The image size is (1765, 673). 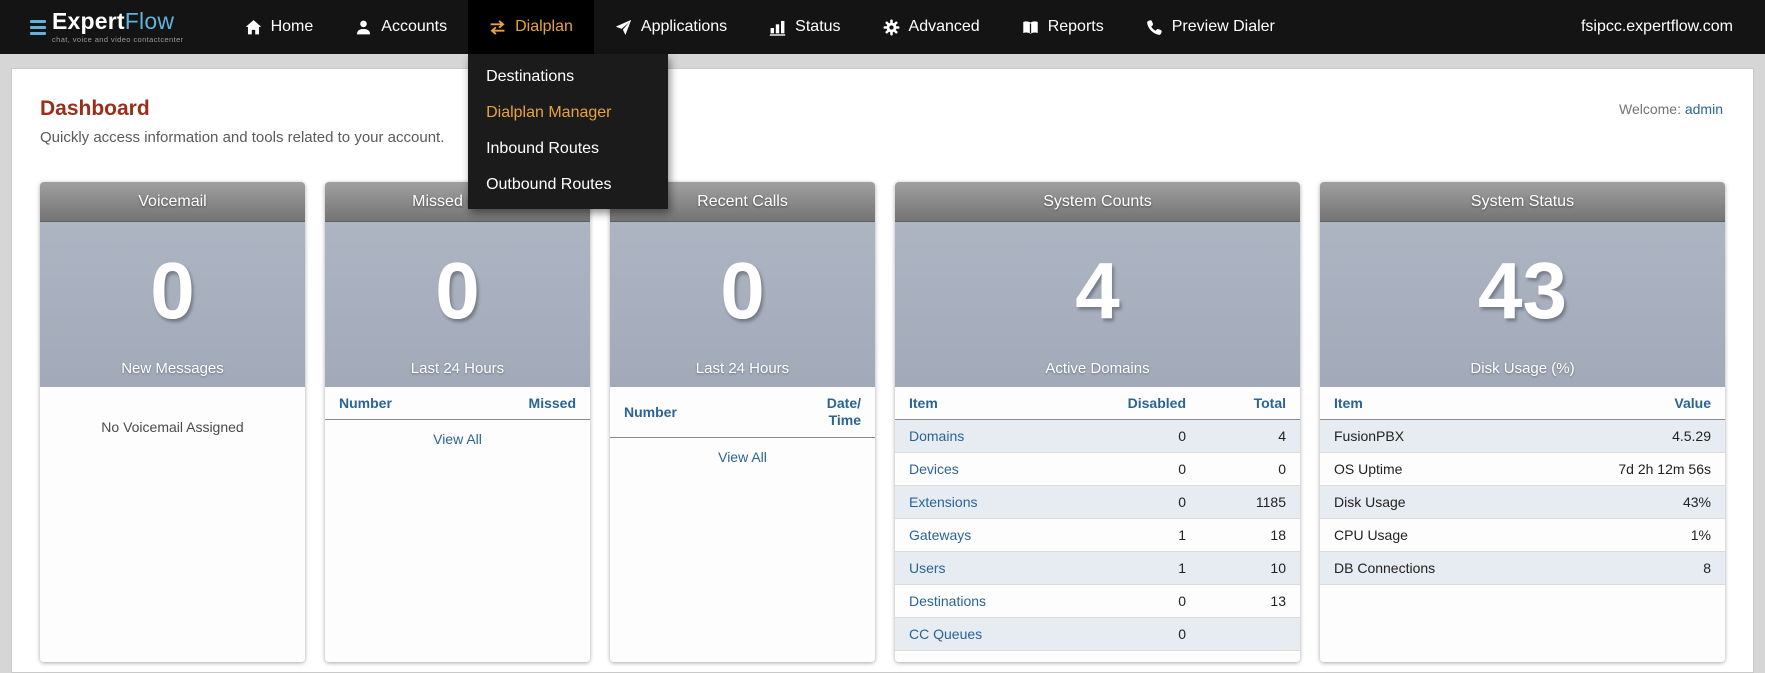 What do you see at coordinates (1097, 290) in the screenshot?
I see `active-domains-count: 4` at bounding box center [1097, 290].